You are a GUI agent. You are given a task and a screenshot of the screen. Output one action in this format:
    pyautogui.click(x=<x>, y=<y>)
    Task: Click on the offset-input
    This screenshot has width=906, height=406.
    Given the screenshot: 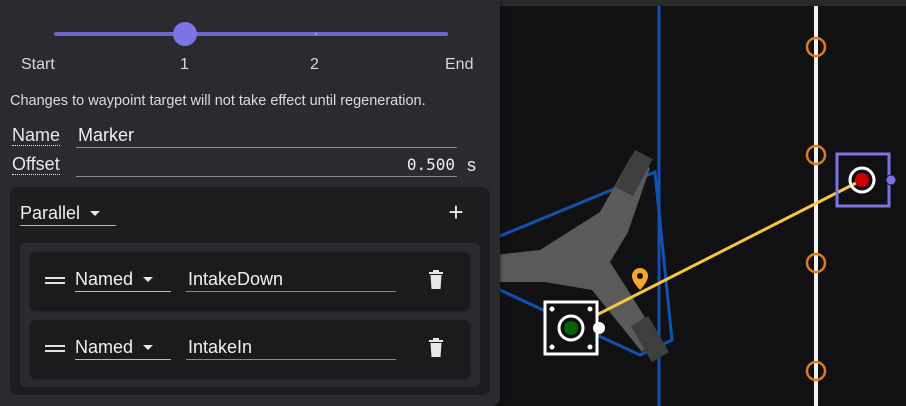 What is the action you would take?
    pyautogui.click(x=266, y=165)
    